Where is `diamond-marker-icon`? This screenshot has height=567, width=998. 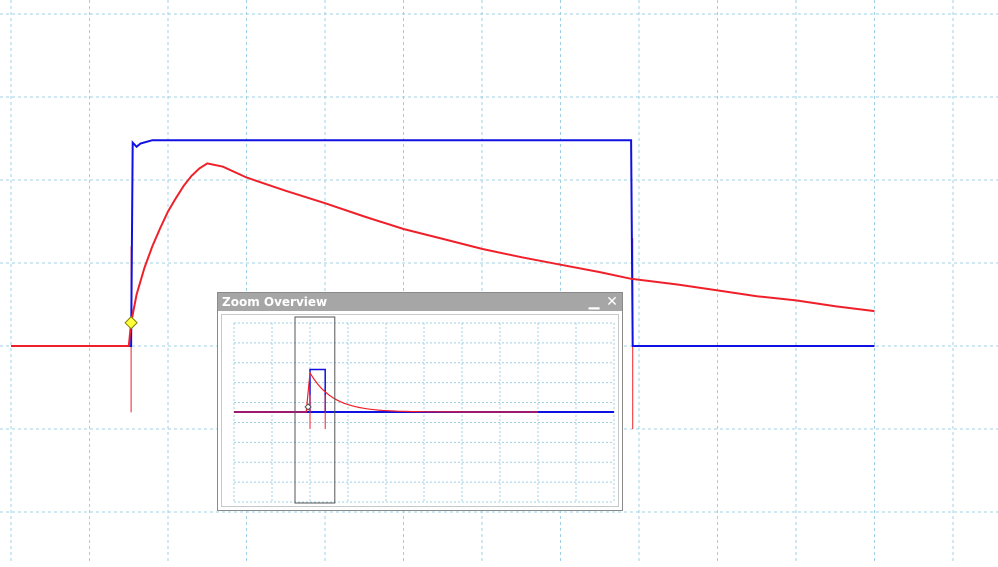 diamond-marker-icon is located at coordinates (131, 323).